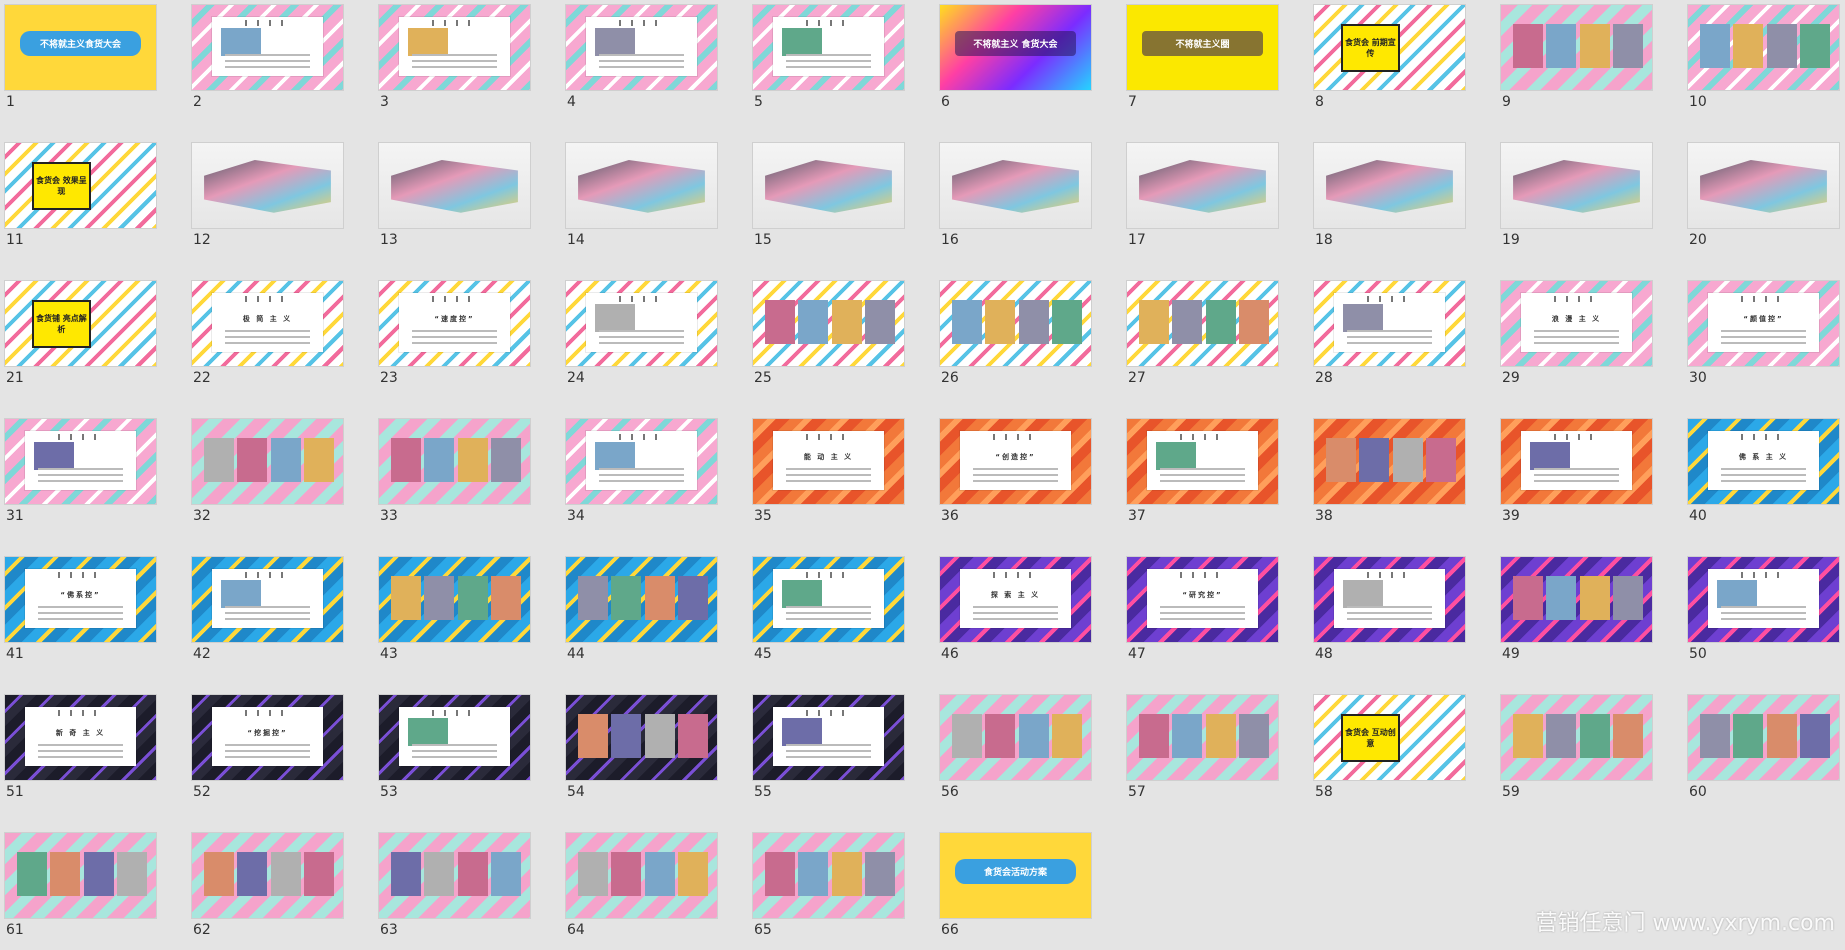 The width and height of the screenshot is (1845, 950). I want to click on slide-thumbnail: 45, so click(828, 615).